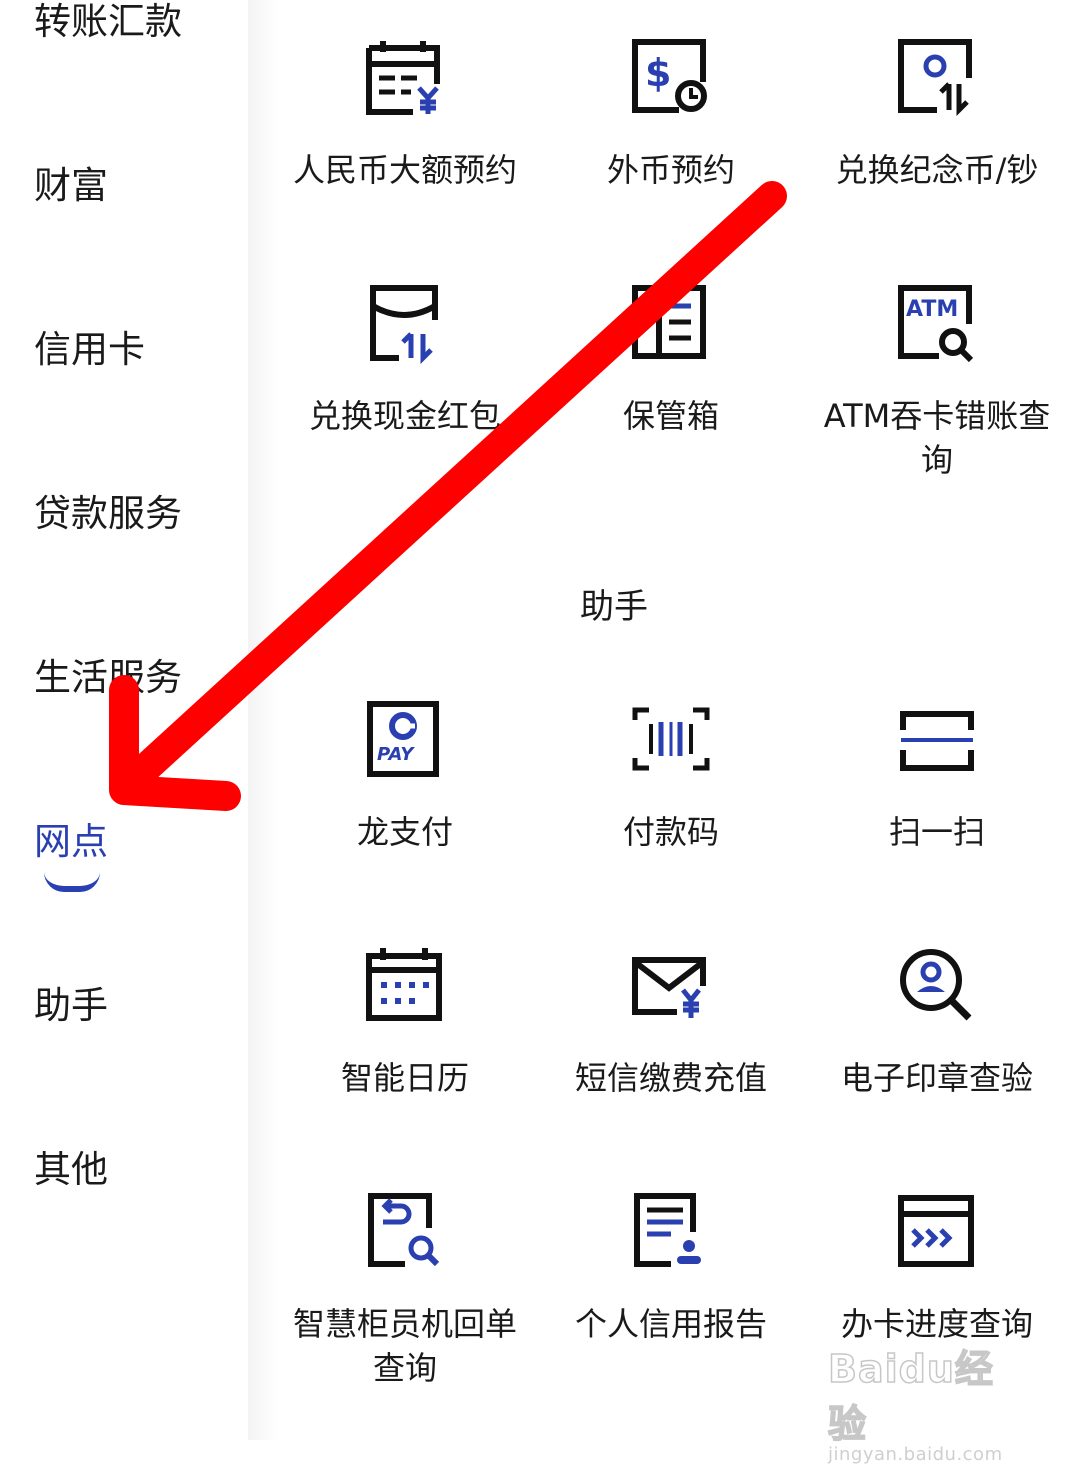 This screenshot has width=1080, height=1465. What do you see at coordinates (937, 1269) in the screenshot?
I see `tile-card-progress-query: 办卡进度查询` at bounding box center [937, 1269].